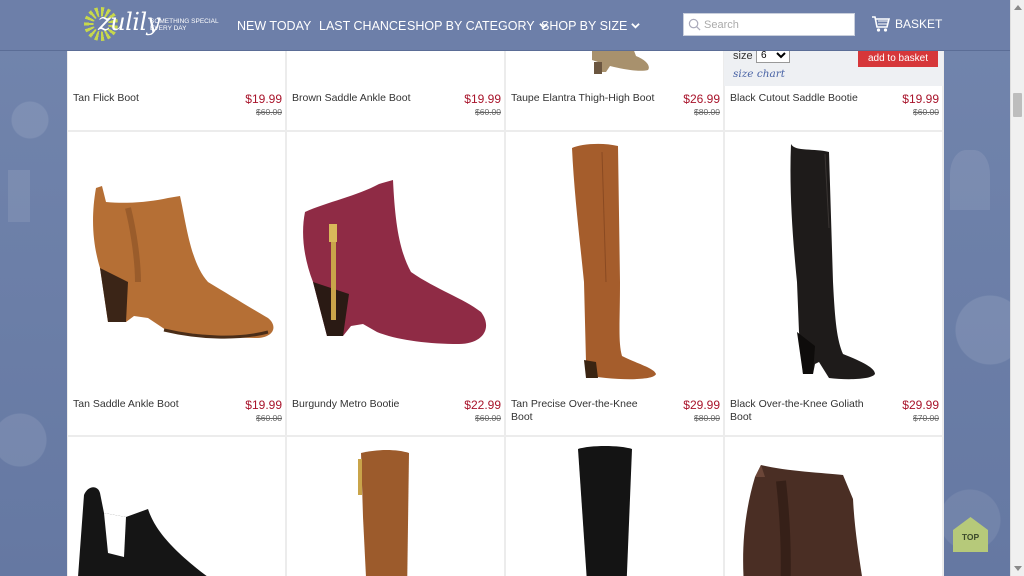 This screenshot has width=1024, height=576. I want to click on top-label: TOP, so click(970, 537).